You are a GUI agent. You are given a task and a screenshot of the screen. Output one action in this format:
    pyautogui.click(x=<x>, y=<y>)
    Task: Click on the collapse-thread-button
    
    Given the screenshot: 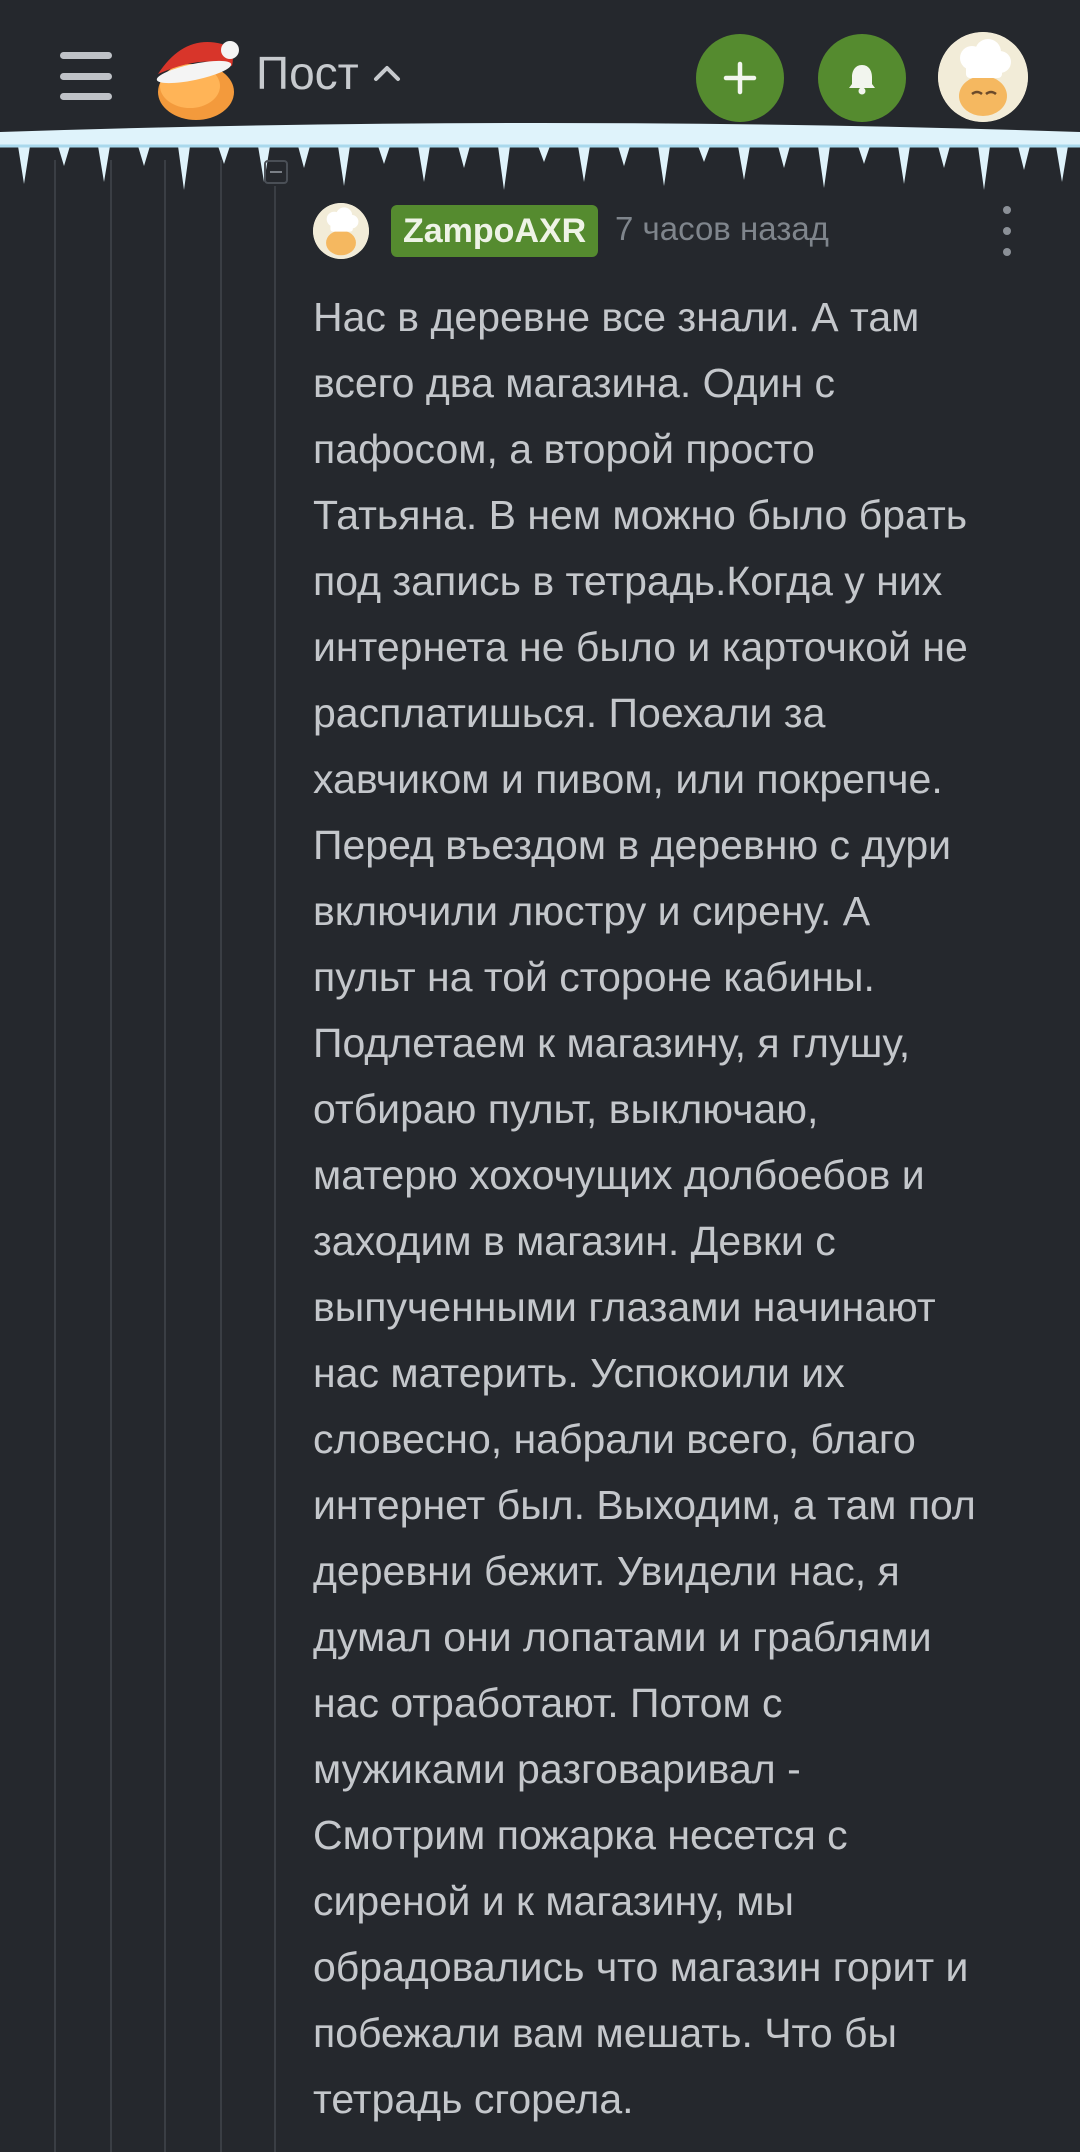 What is the action you would take?
    pyautogui.click(x=276, y=172)
    